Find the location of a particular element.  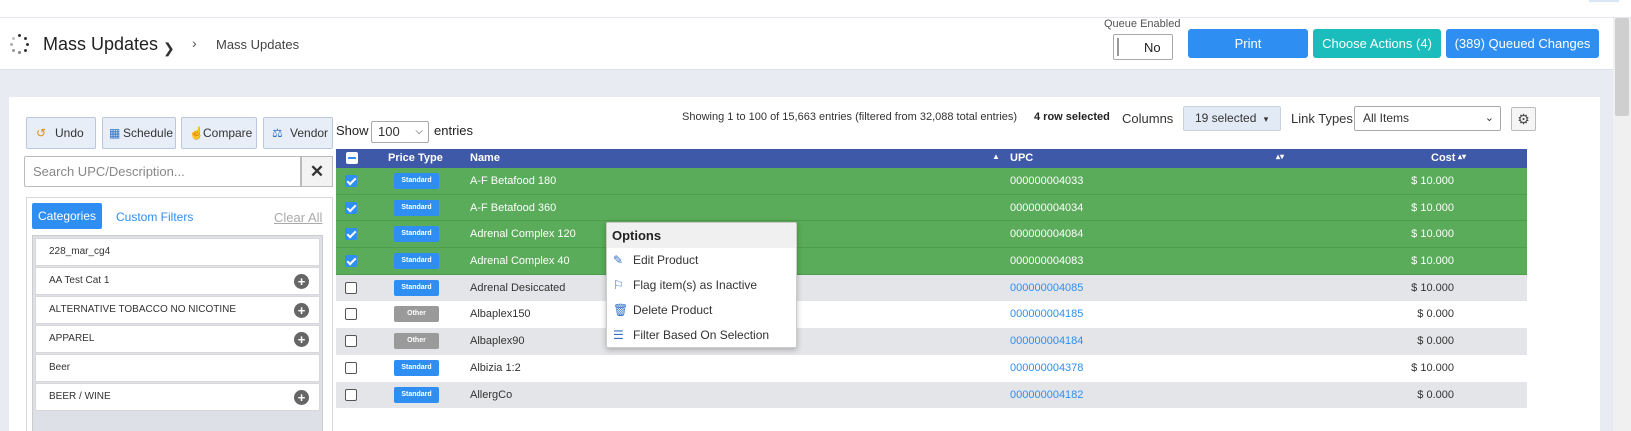

loading-spinner-icon is located at coordinates (20, 44).